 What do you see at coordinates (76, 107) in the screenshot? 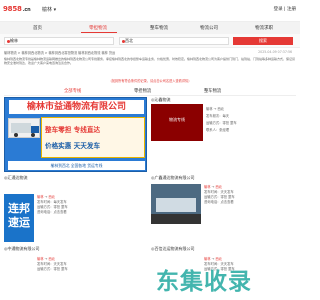
I see `ad-company-name: 榆林市益通物流有限公司` at bounding box center [76, 107].